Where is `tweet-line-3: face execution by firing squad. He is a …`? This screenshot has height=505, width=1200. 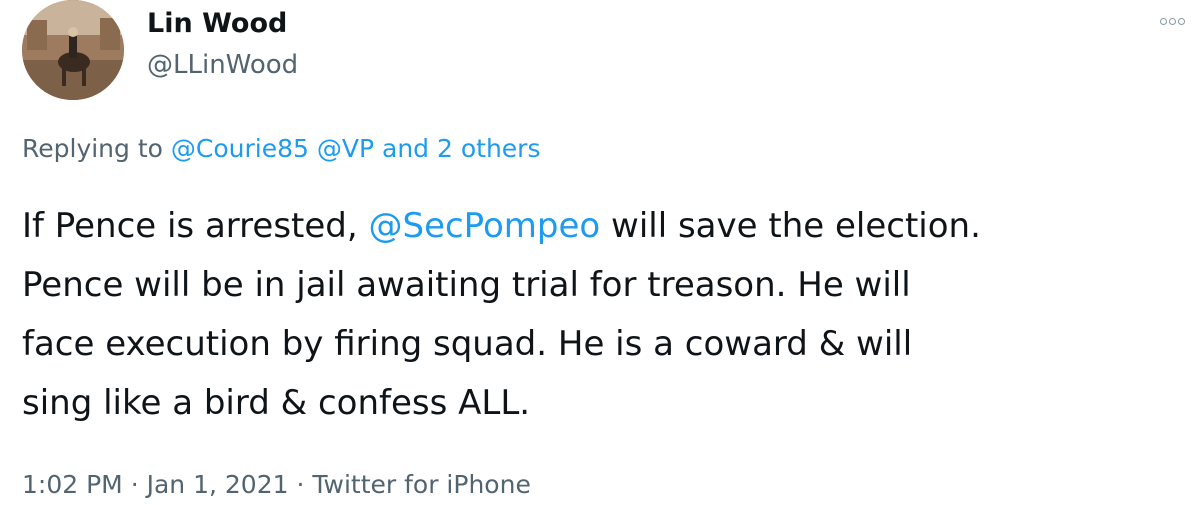
tweet-line-3: face execution by firing squad. He is a … is located at coordinates (467, 344).